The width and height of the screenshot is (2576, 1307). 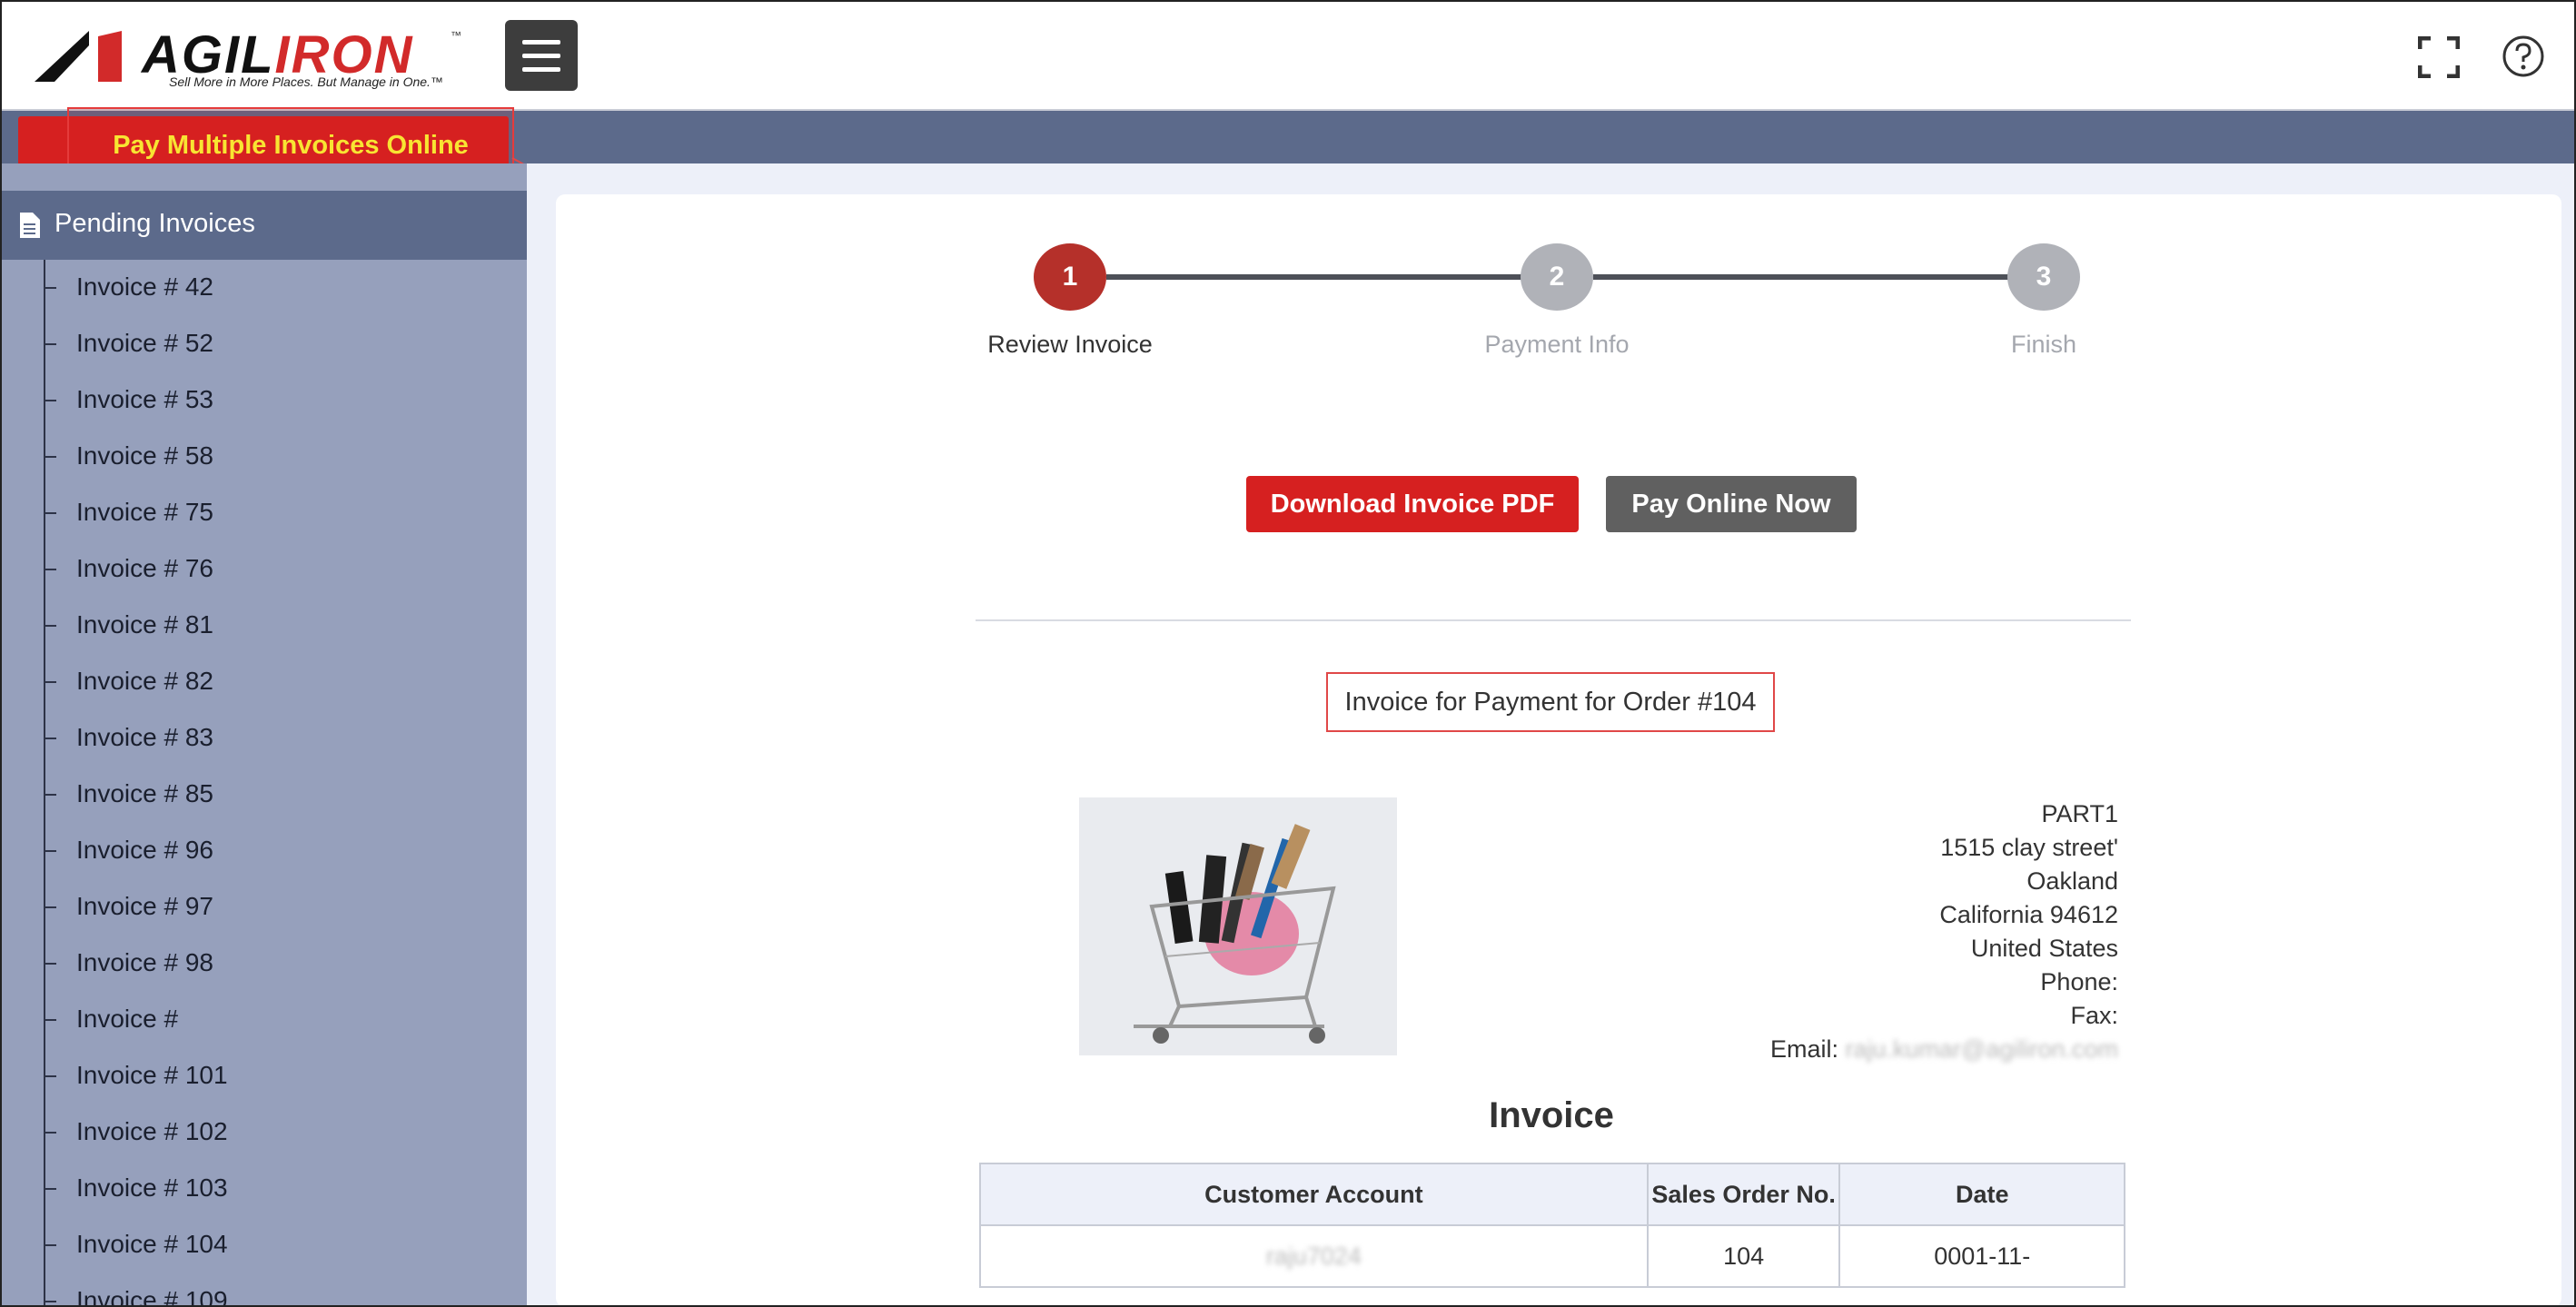 I want to click on sidebar-invoice-label: Invoice #, so click(x=127, y=1019).